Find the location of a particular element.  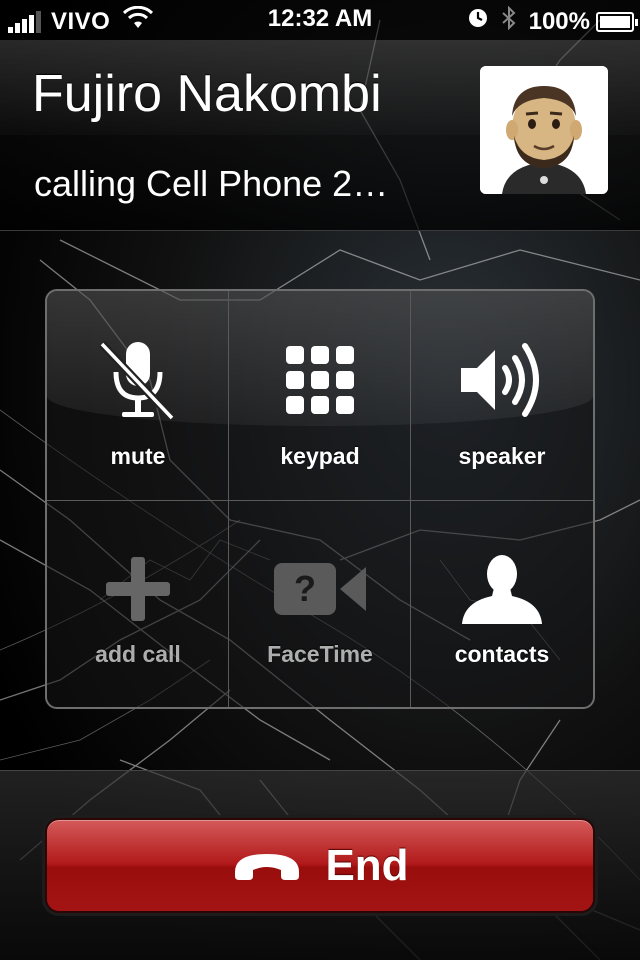

end-call-button: End is located at coordinates (320, 865).